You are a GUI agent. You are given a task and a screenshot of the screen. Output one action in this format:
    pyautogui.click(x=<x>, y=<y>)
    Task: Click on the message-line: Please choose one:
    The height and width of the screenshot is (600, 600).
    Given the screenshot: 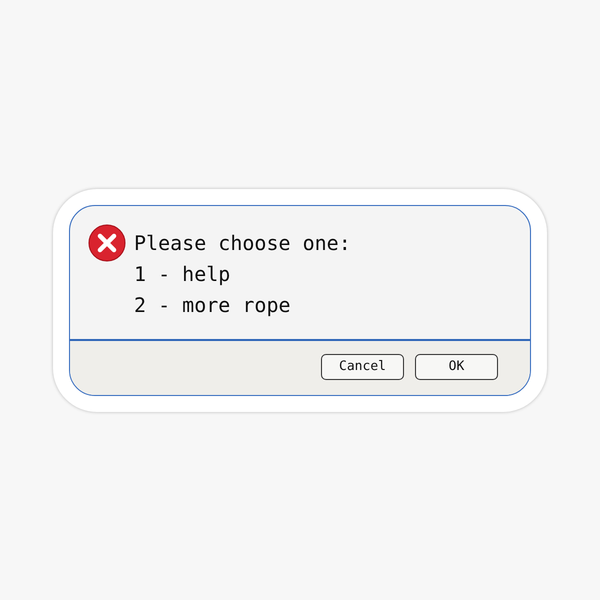 What is the action you would take?
    pyautogui.click(x=242, y=243)
    